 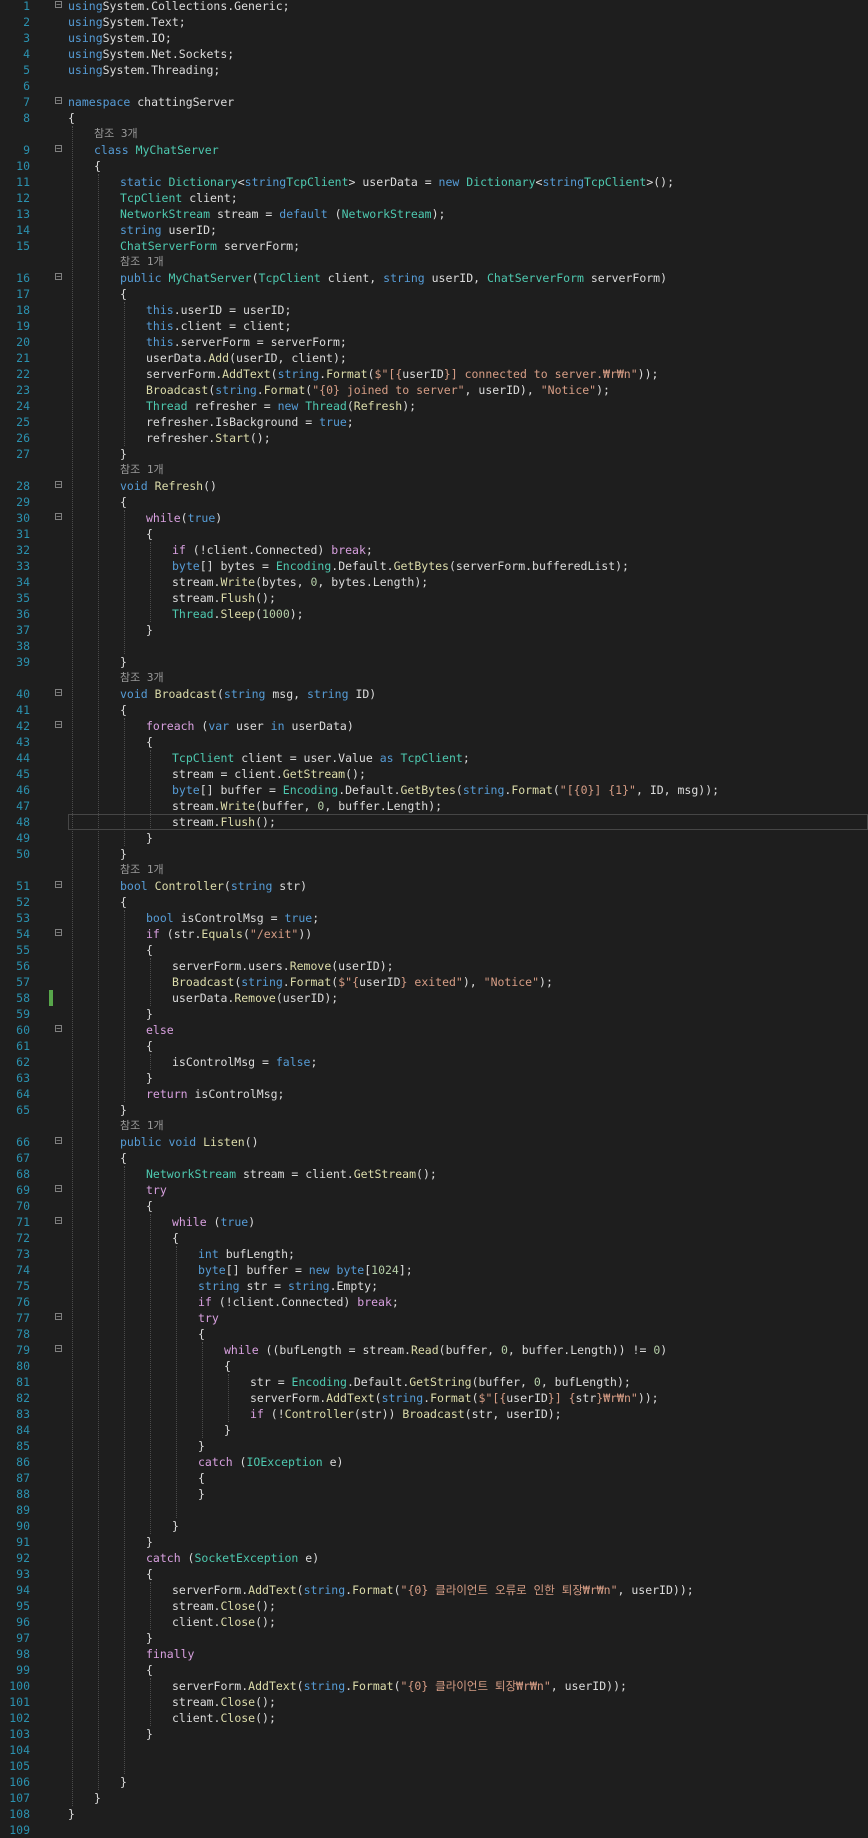 What do you see at coordinates (434, 1062) in the screenshot?
I see `code-line: 62 isControlMsg = false;` at bounding box center [434, 1062].